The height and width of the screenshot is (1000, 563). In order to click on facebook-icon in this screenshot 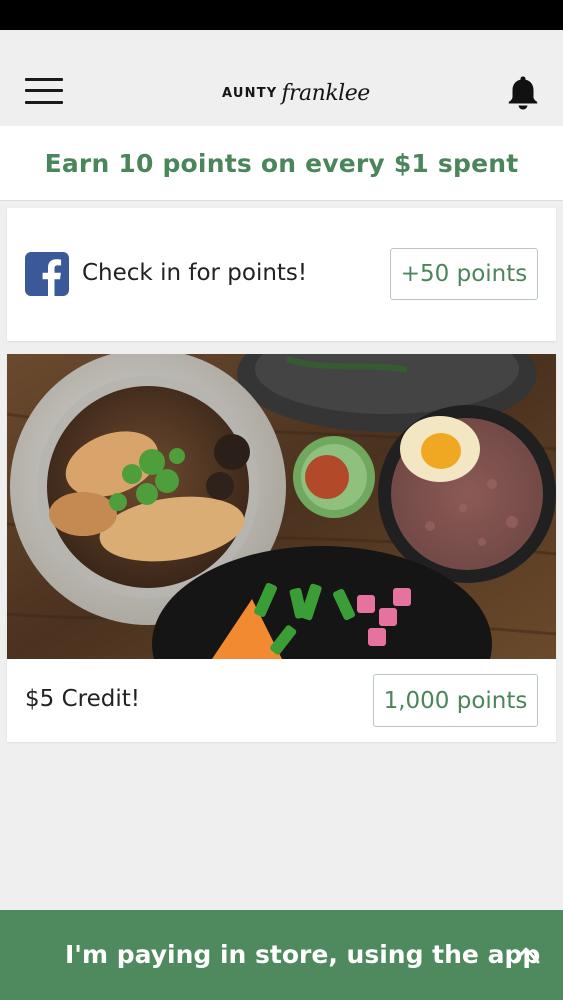, I will do `click(47, 274)`.